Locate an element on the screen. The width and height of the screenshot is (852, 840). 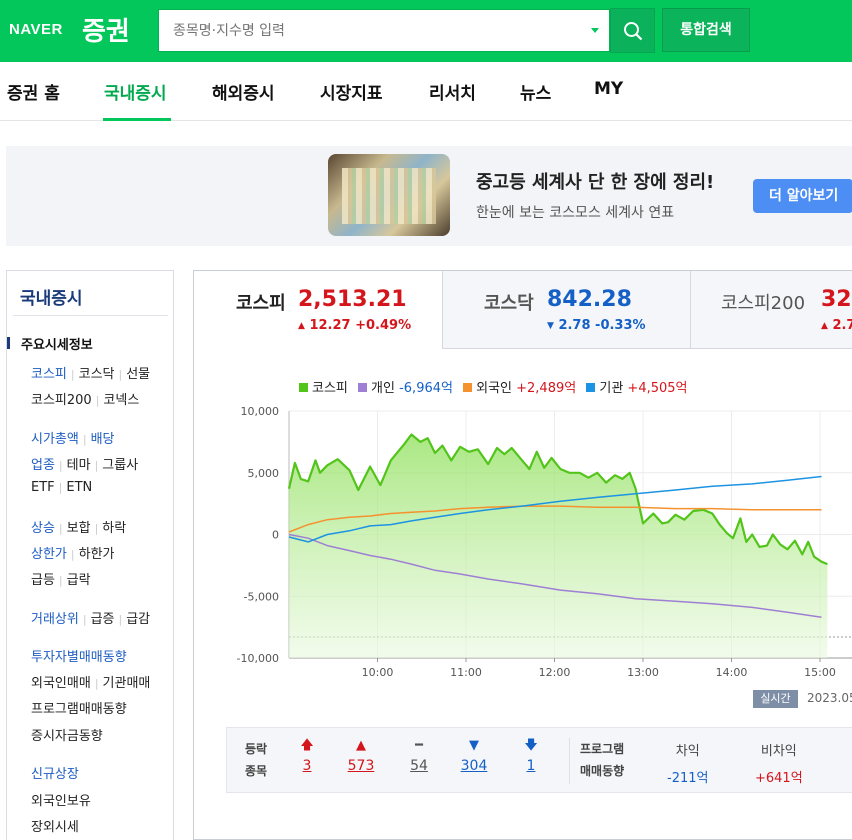
breadth-label-line1: 등락 is located at coordinates (256, 749).